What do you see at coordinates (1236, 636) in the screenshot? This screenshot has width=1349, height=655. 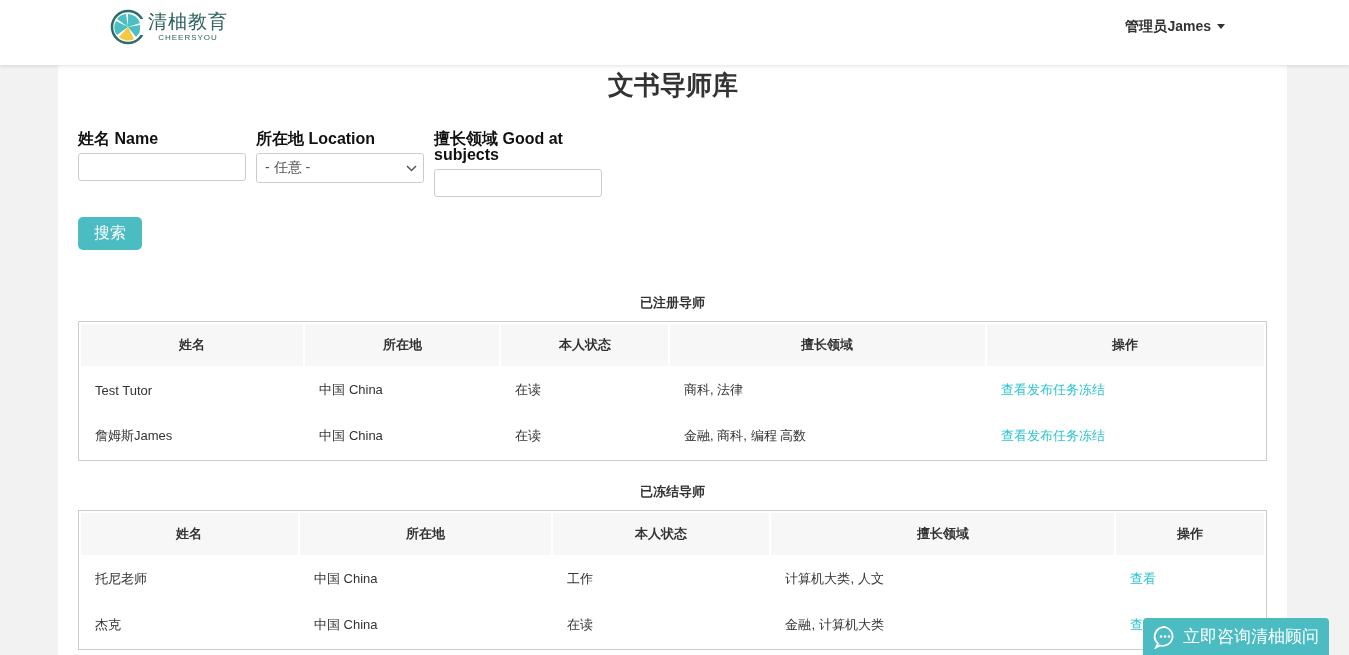 I see `consult-button: 立即咨询清柚顾问` at bounding box center [1236, 636].